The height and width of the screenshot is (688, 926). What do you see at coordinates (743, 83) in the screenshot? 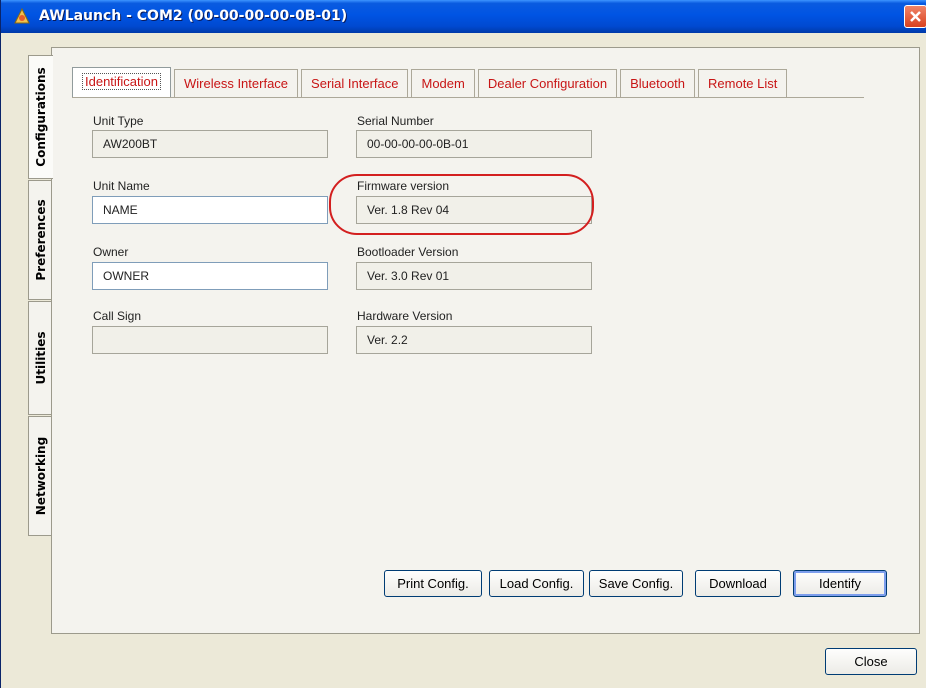
I see `tab-remote-list: Remote List` at bounding box center [743, 83].